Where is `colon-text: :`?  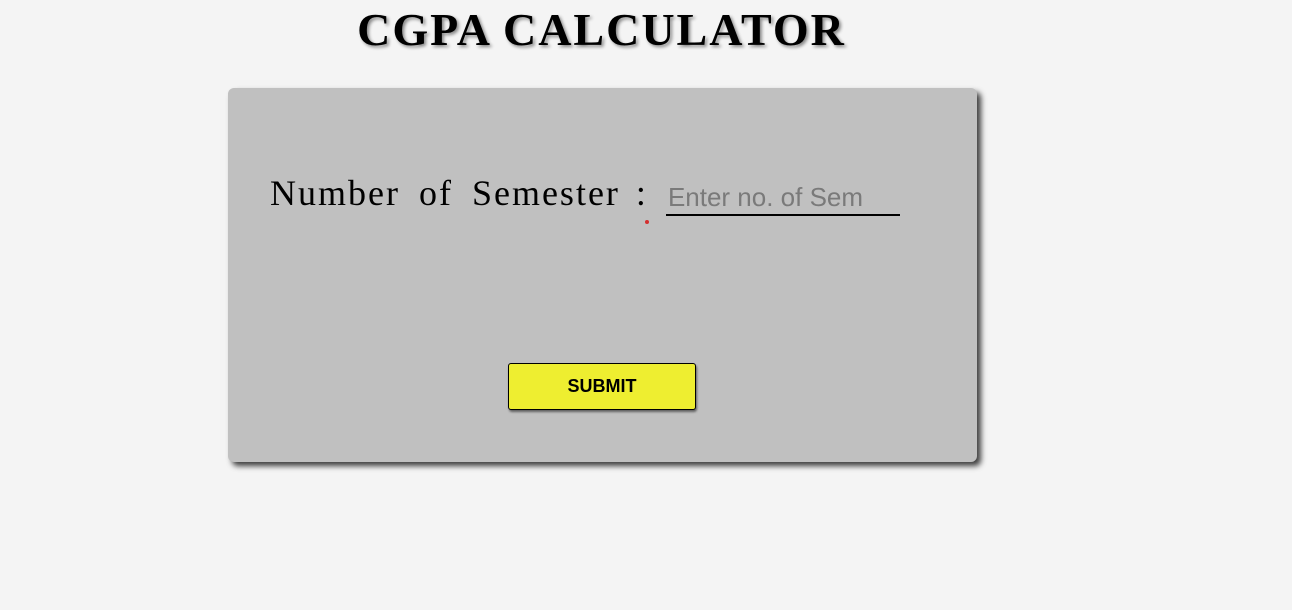
colon-text: : is located at coordinates (640, 193).